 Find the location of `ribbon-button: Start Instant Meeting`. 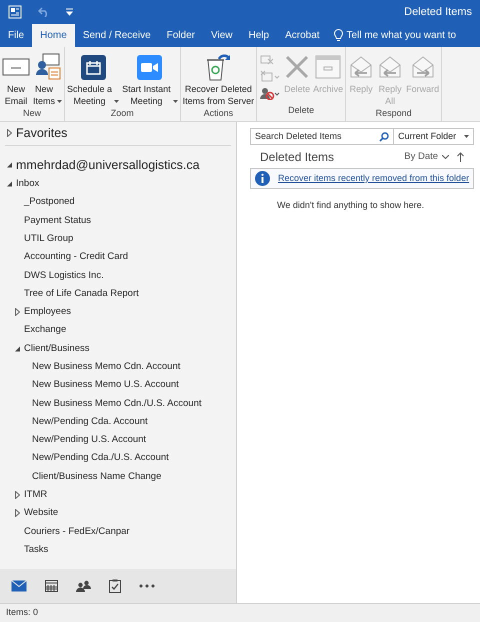

ribbon-button: Start Instant Meeting is located at coordinates (150, 79).